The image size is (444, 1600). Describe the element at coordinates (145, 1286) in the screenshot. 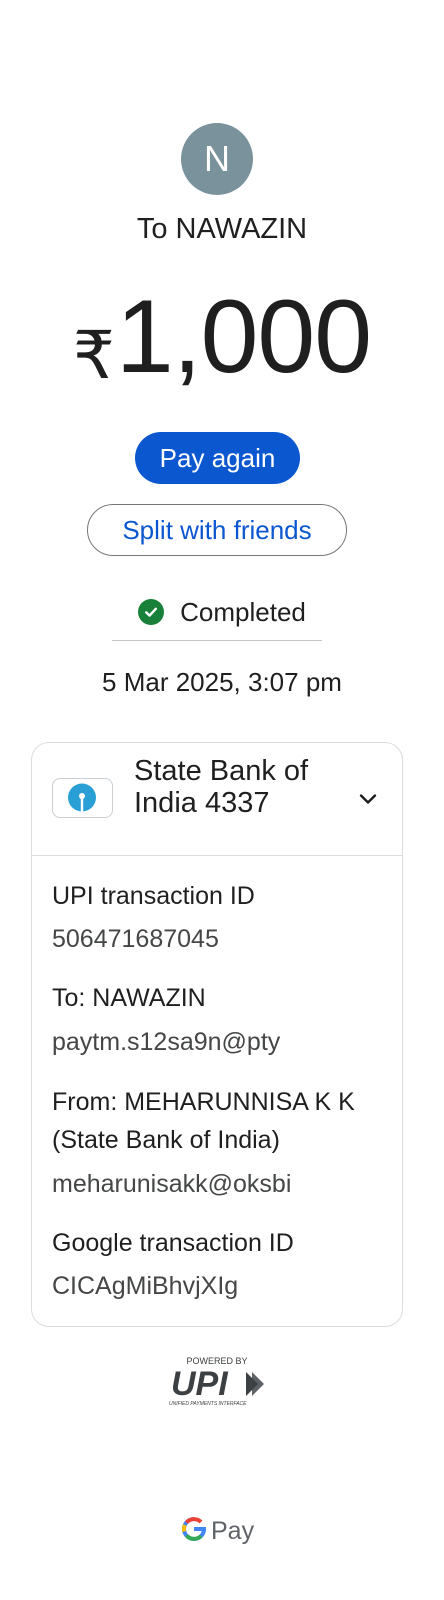

I see `google-transaction-id-value: CICAgMiBhvjXIg` at that location.